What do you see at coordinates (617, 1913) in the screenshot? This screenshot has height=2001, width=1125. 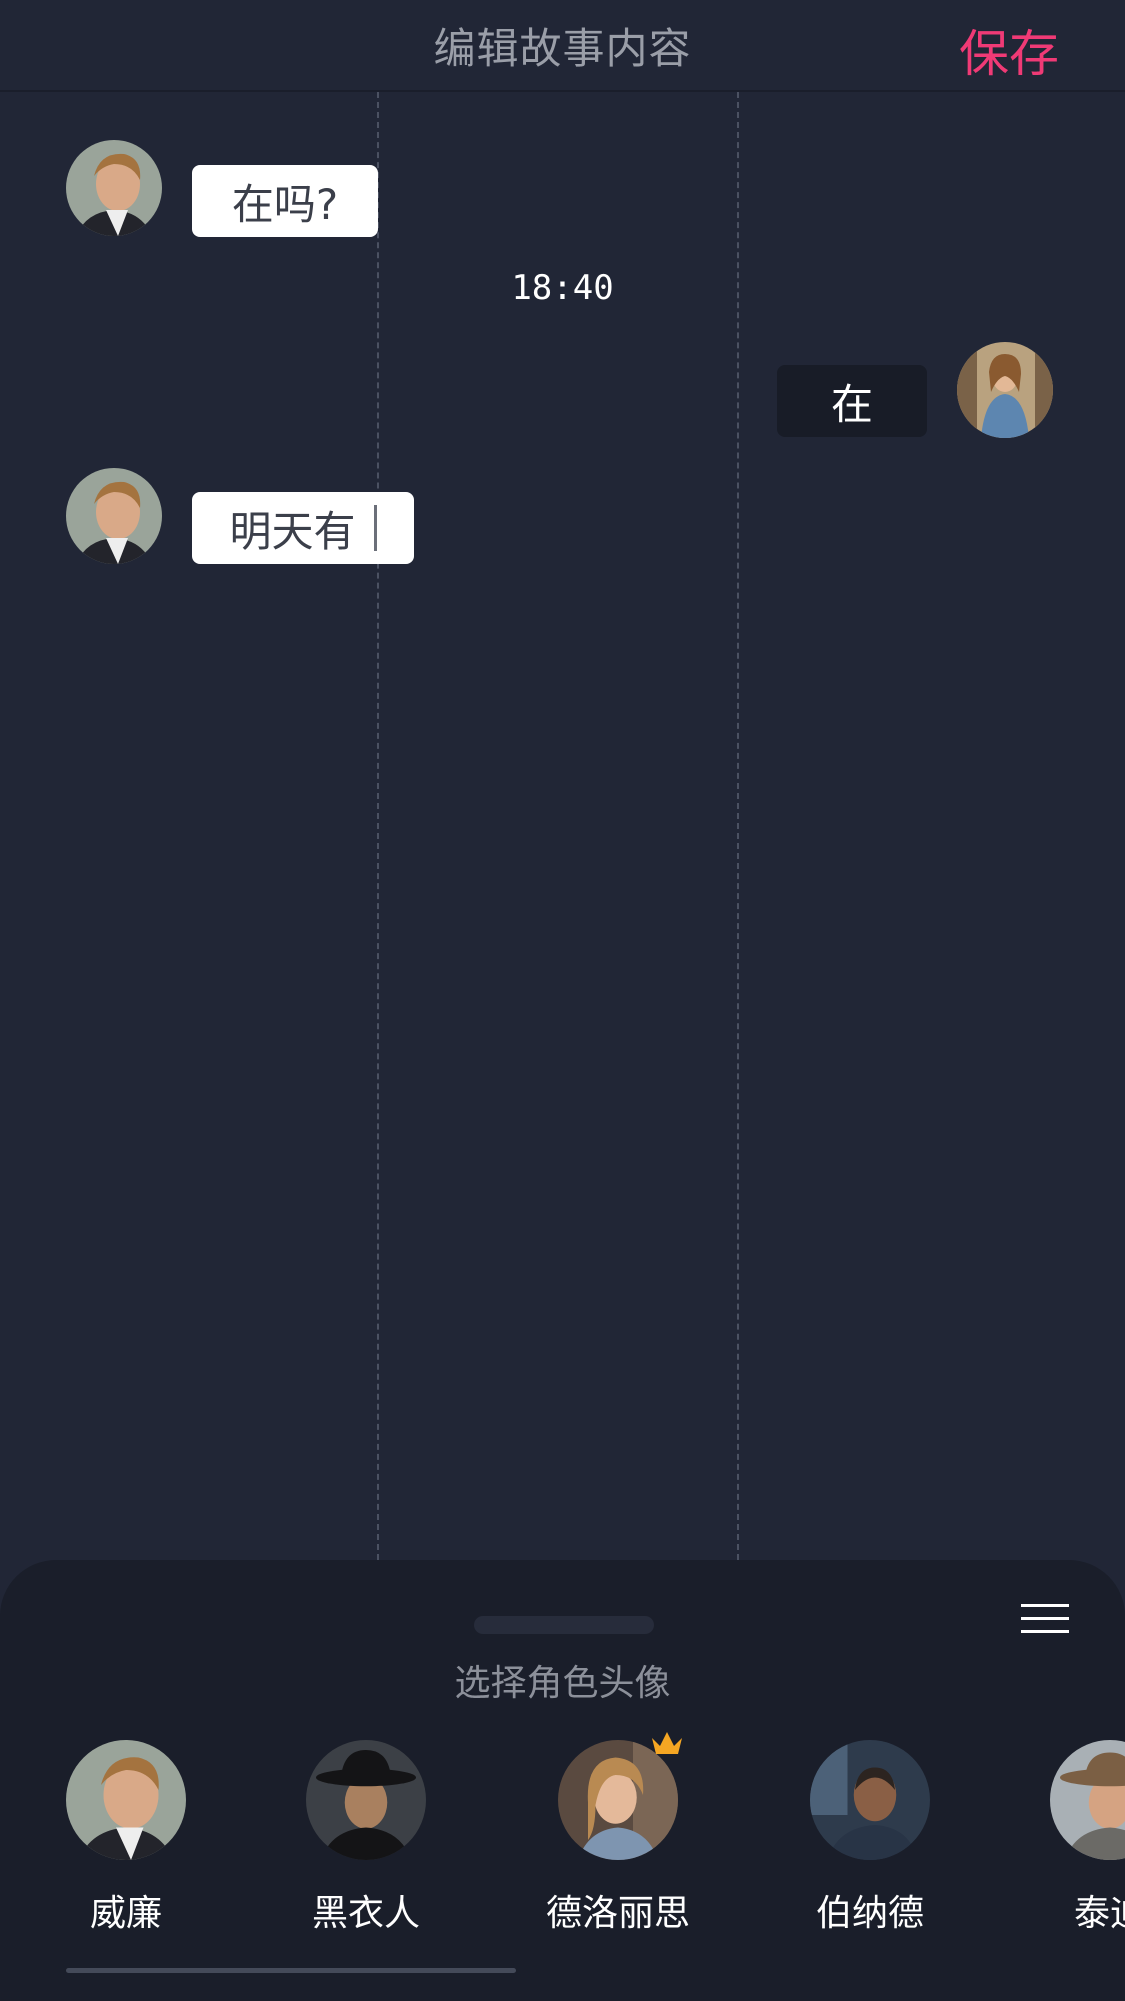 I see `role-name: 德洛丽思` at bounding box center [617, 1913].